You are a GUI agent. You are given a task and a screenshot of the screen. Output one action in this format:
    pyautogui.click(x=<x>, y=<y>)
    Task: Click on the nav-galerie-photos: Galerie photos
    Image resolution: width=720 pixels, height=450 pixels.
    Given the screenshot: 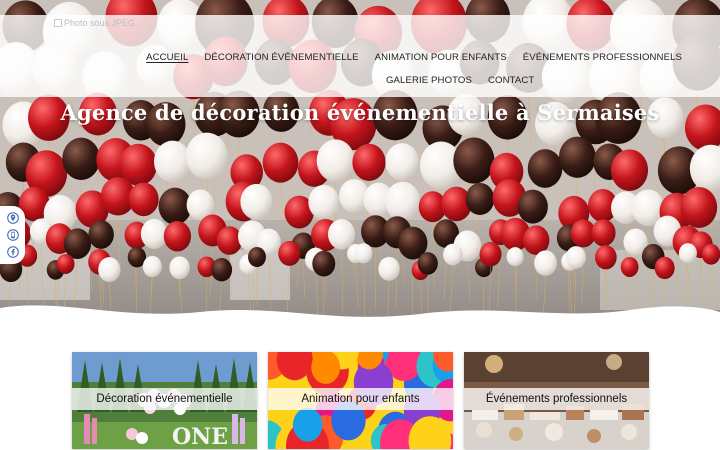 What is the action you would take?
    pyautogui.click(x=429, y=80)
    